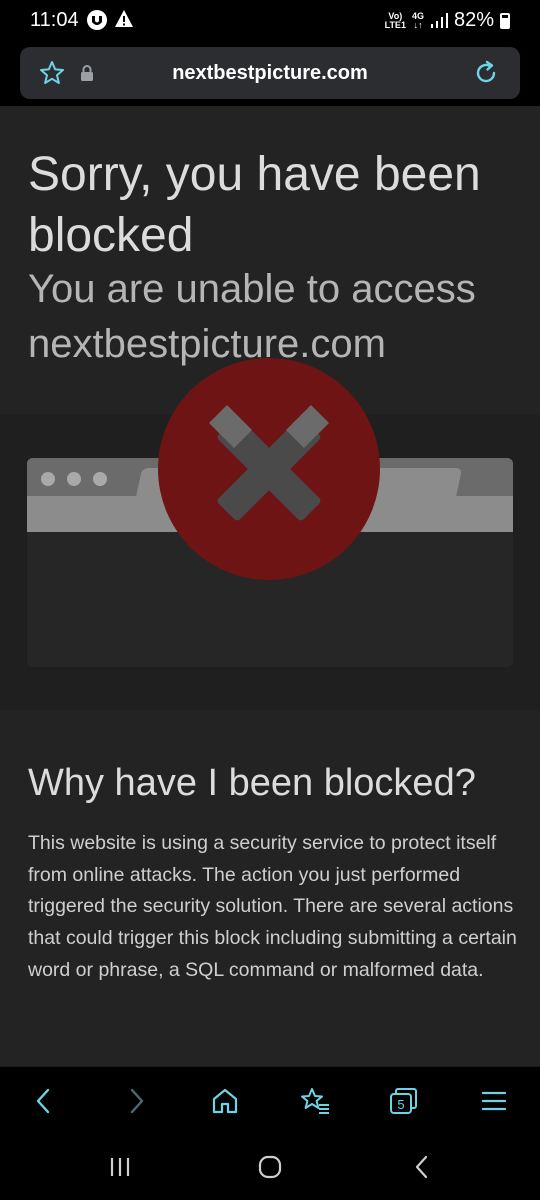 This screenshot has width=540, height=1200. I want to click on back-button, so click(44, 1101).